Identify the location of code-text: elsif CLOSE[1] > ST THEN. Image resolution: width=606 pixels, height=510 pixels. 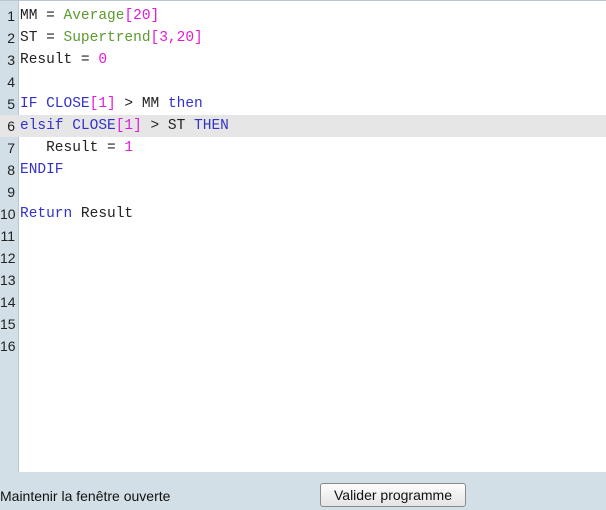
(124, 126).